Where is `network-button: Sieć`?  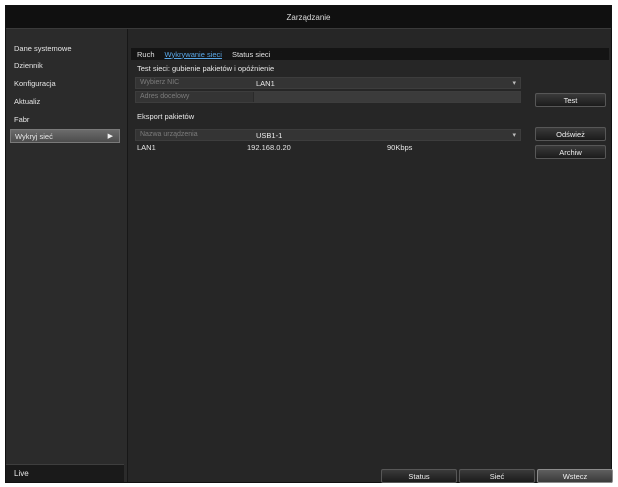
network-button: Sieć is located at coordinates (497, 476).